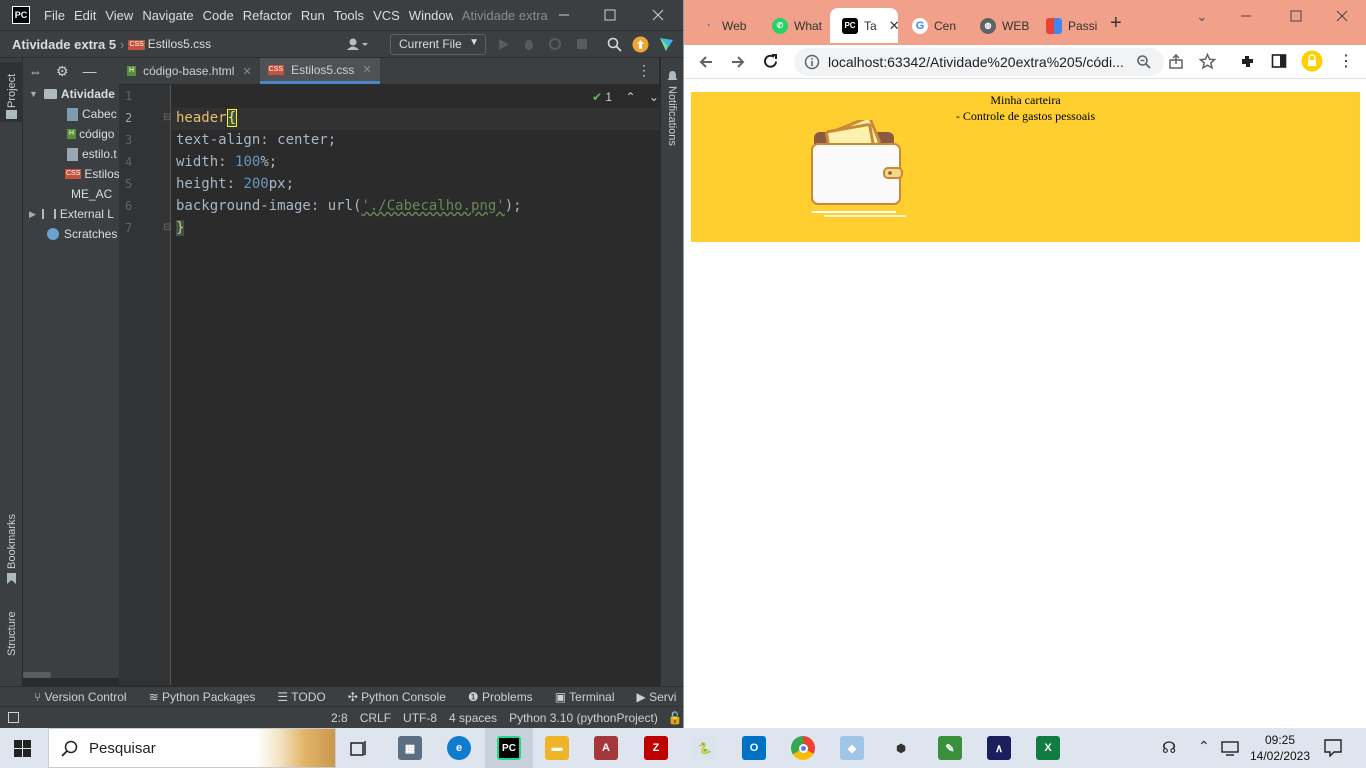 The height and width of the screenshot is (768, 1366). What do you see at coordinates (644, 70) in the screenshot?
I see `more-icon: ⋮` at bounding box center [644, 70].